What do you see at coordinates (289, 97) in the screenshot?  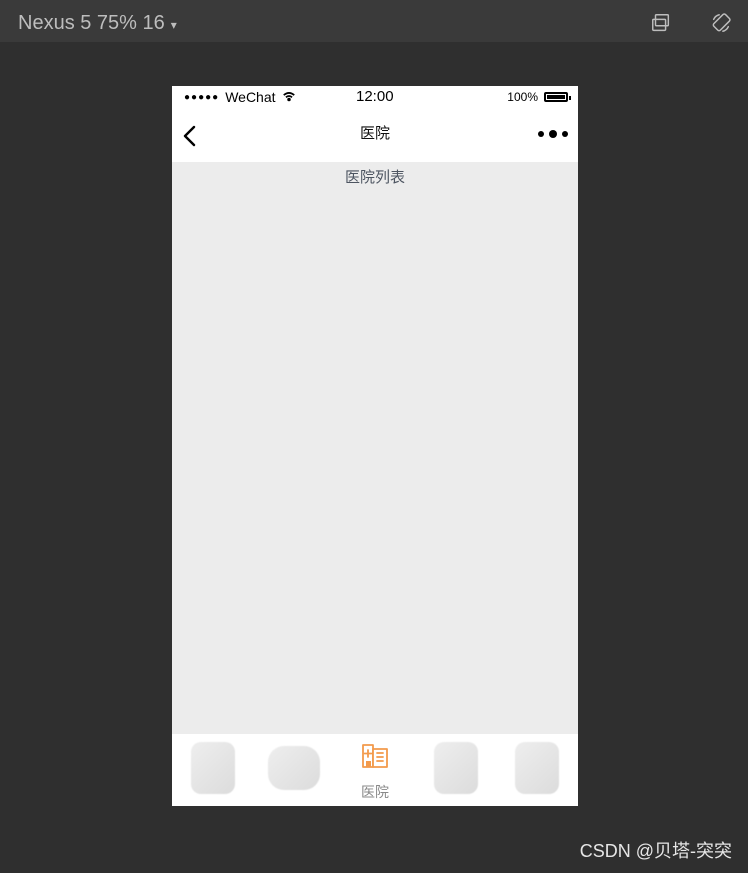 I see `wifi-icon` at bounding box center [289, 97].